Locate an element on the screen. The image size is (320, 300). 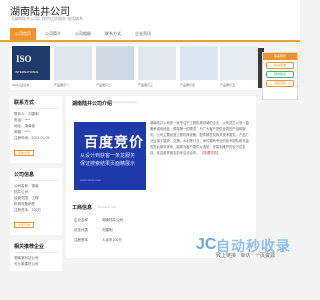
product-image: 产品展示三 is located at coordinates (157, 66).